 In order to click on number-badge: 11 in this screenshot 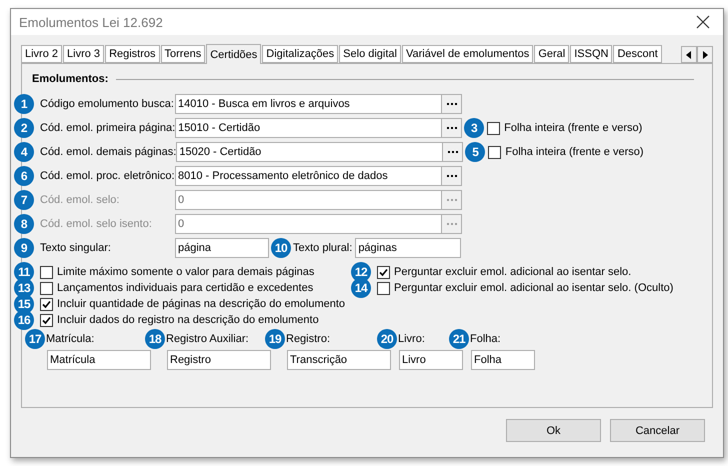, I will do `click(24, 272)`.